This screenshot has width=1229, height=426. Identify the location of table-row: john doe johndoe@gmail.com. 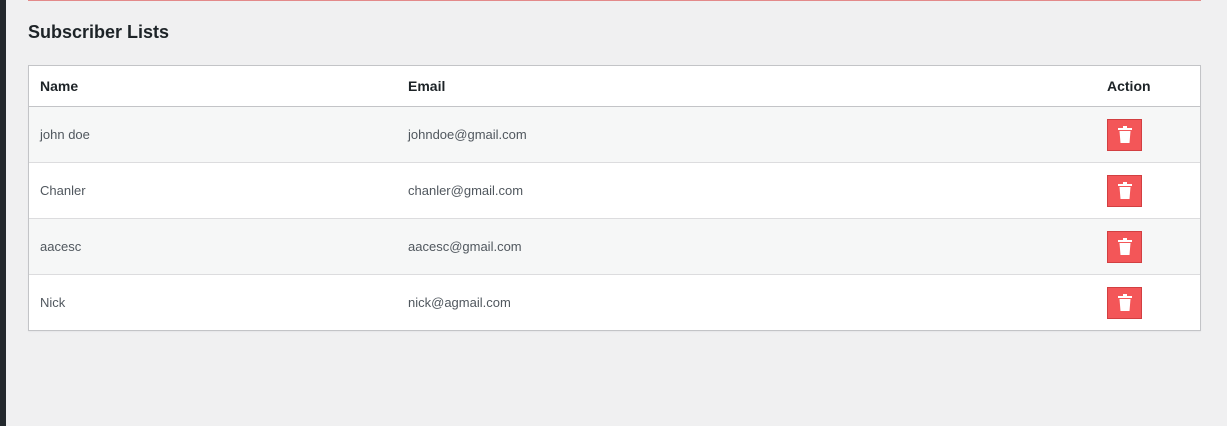
(614, 134).